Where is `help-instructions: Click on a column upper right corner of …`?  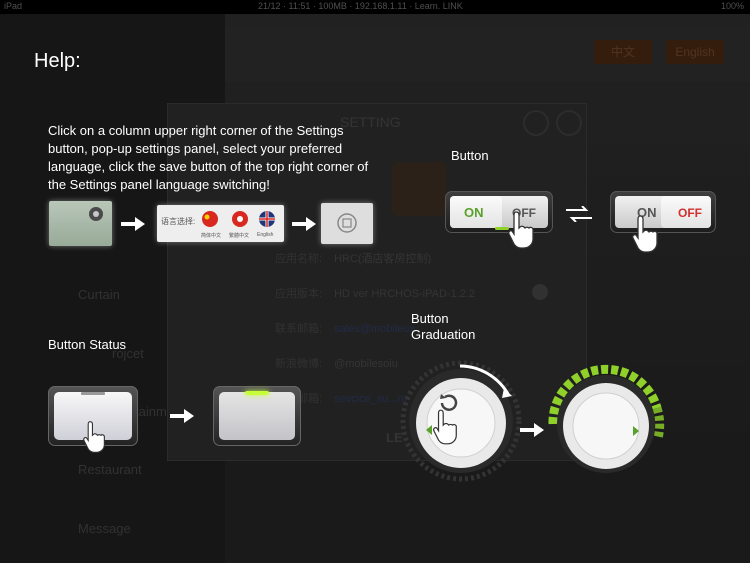 help-instructions: Click on a column upper right corner of … is located at coordinates (208, 157).